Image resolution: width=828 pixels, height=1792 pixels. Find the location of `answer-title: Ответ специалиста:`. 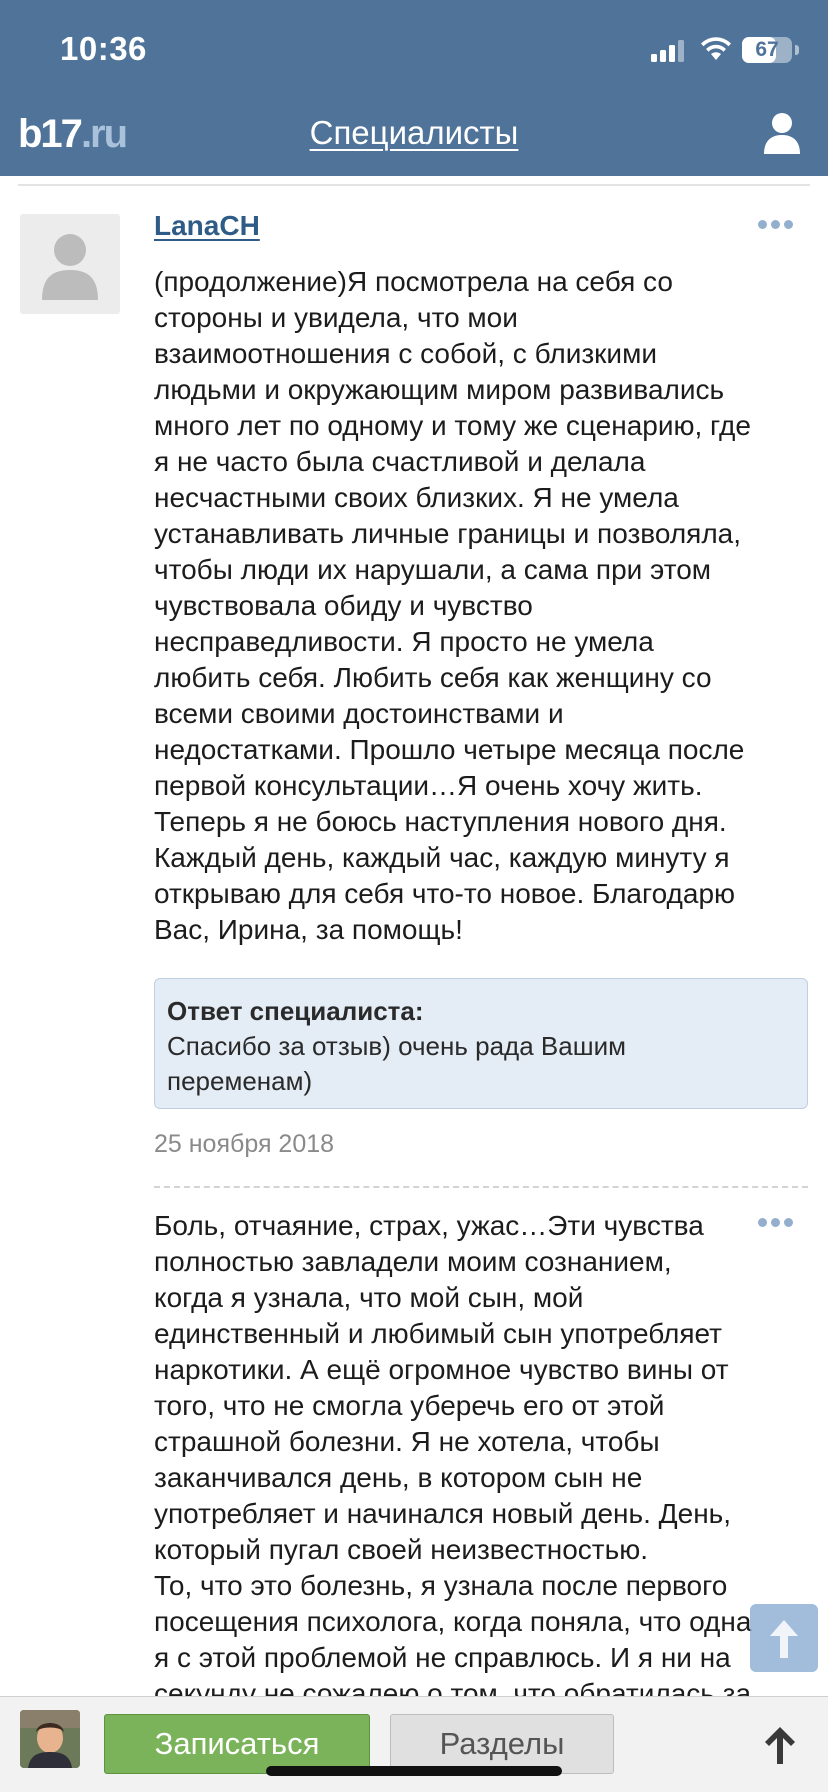

answer-title: Ответ специалиста: is located at coordinates (295, 1011).